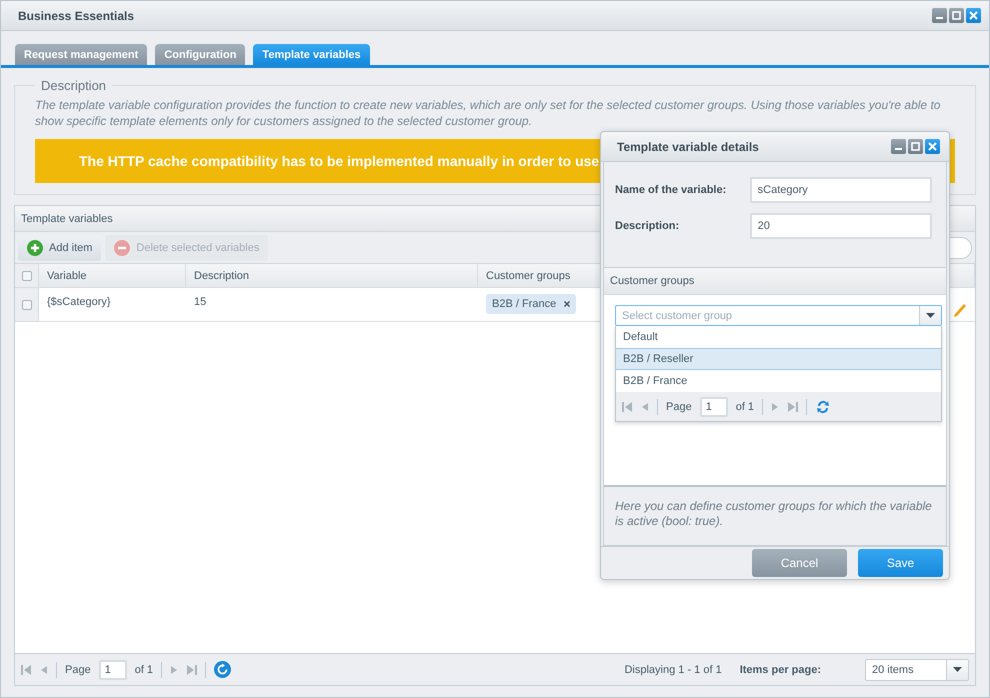 The width and height of the screenshot is (990, 698). I want to click on items-per-page-select: 20 items, so click(906, 670).